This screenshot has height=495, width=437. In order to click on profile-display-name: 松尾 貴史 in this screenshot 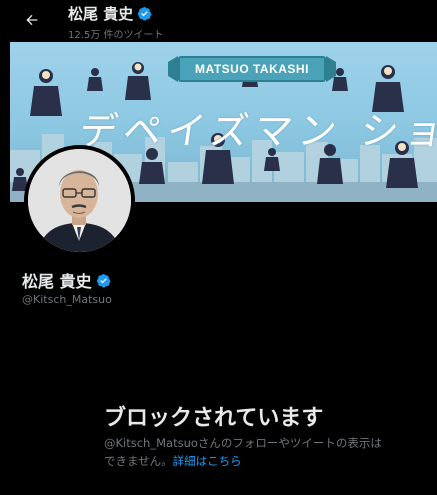, I will do `click(66, 280)`.